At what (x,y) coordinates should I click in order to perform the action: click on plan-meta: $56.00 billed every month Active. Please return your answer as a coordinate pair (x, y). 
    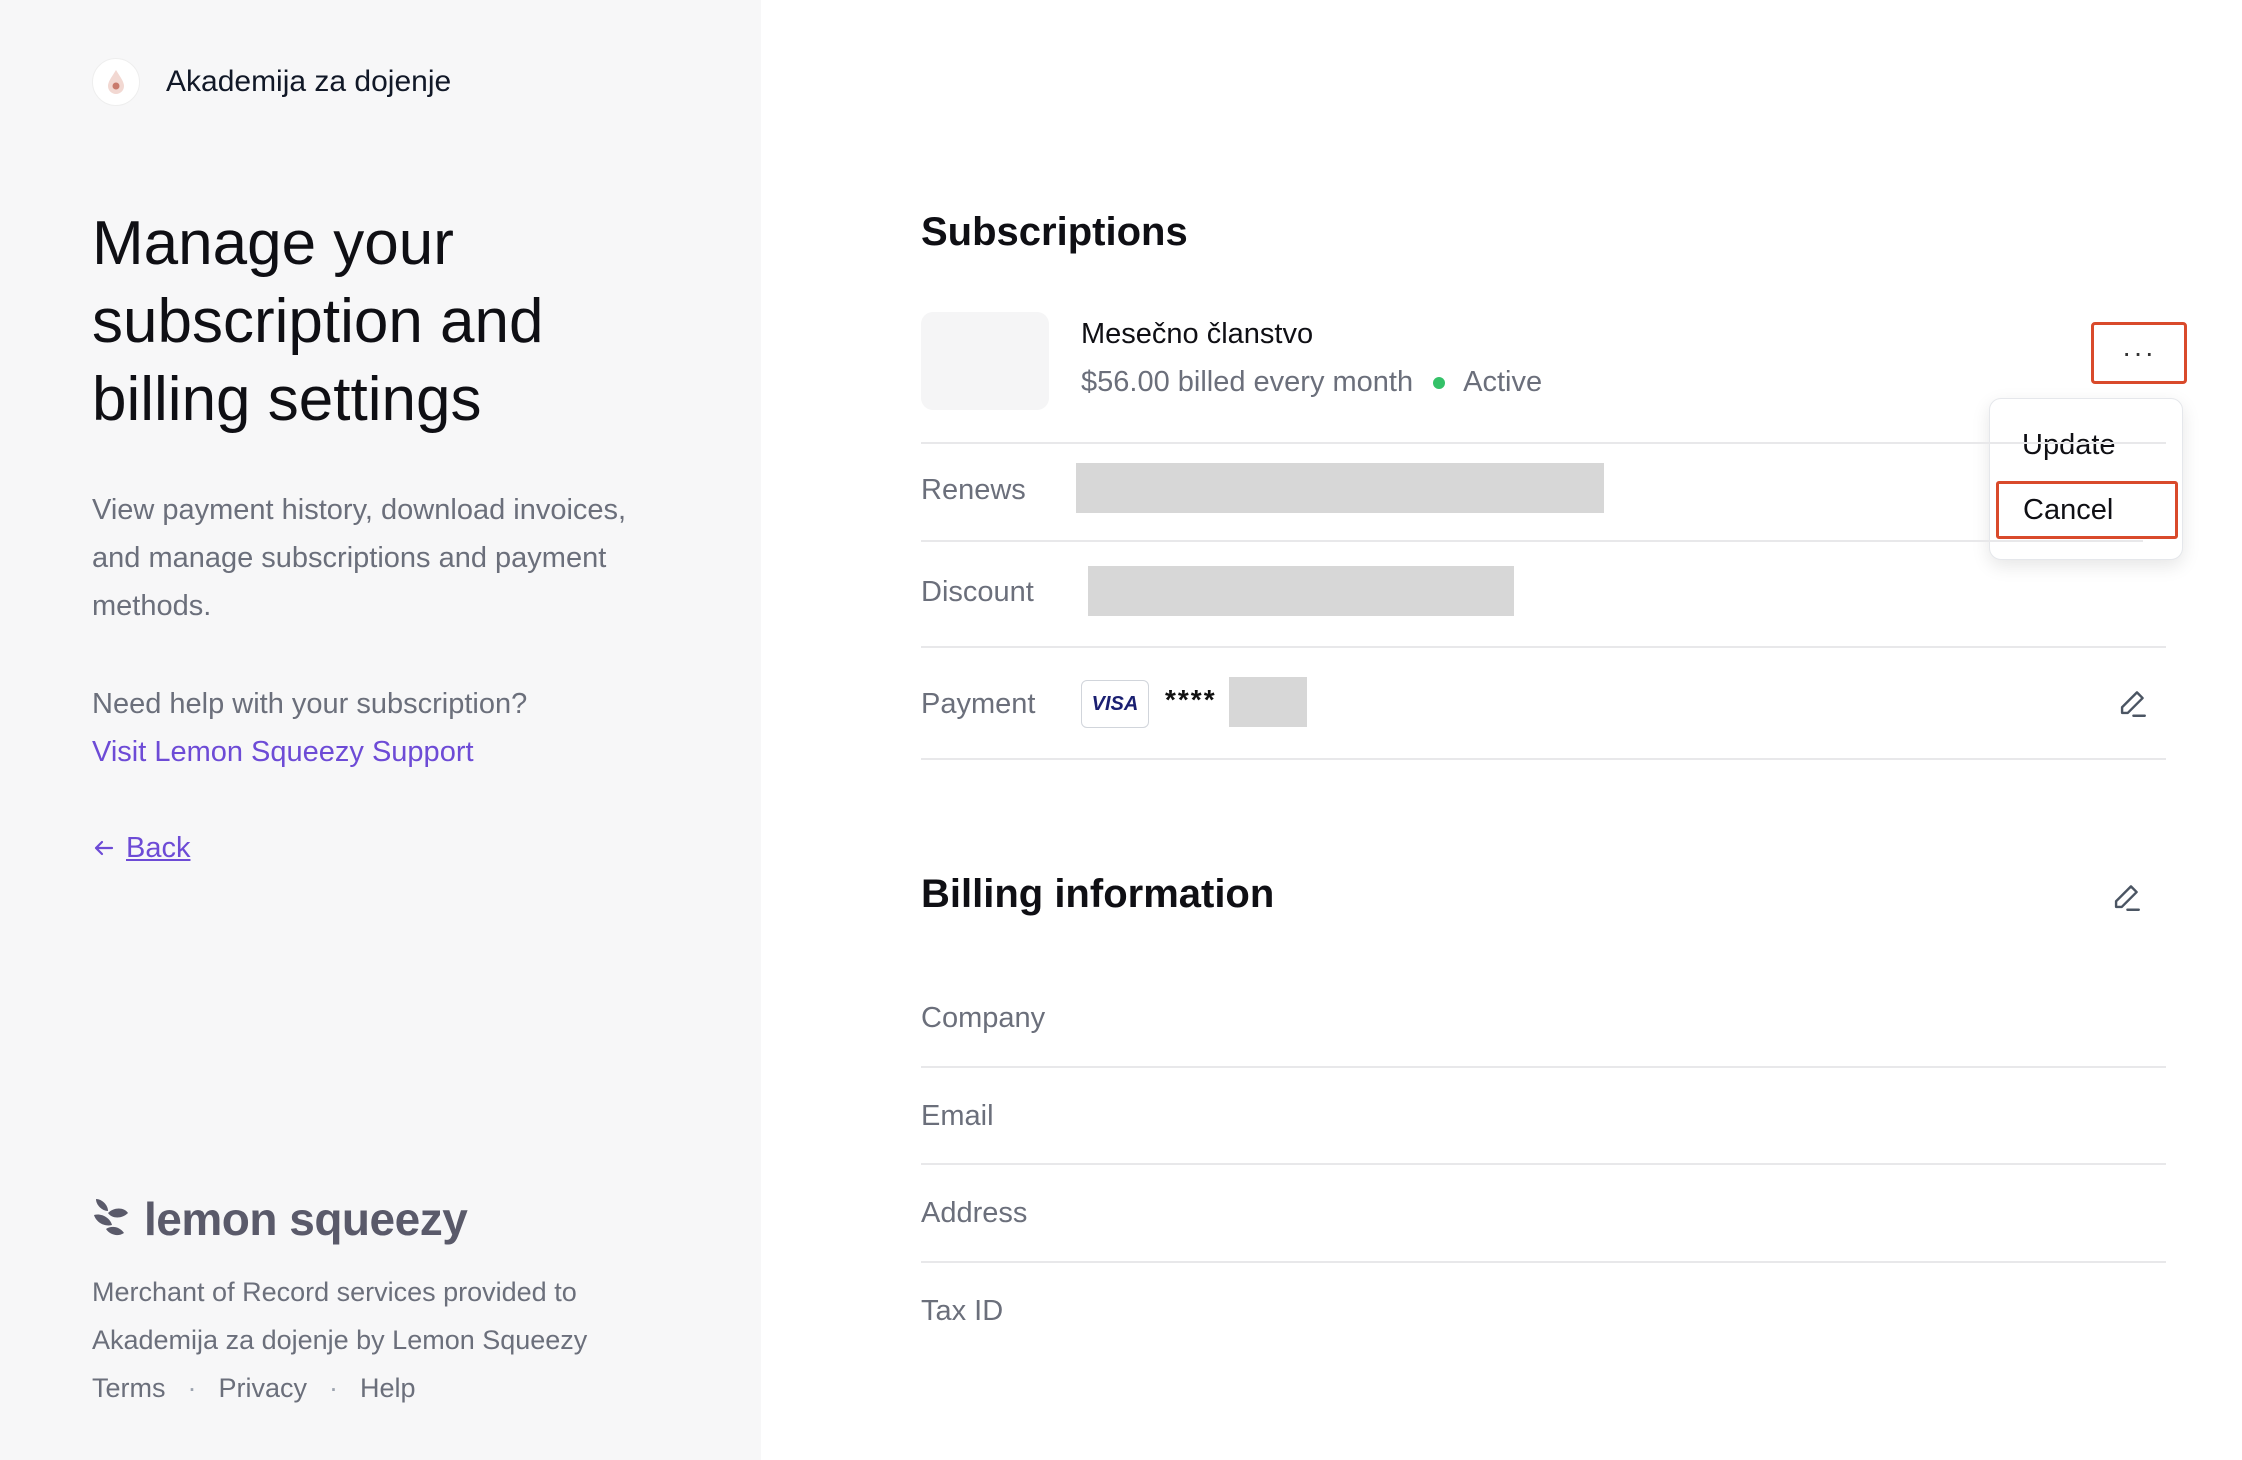
    Looking at the image, I should click on (1311, 382).